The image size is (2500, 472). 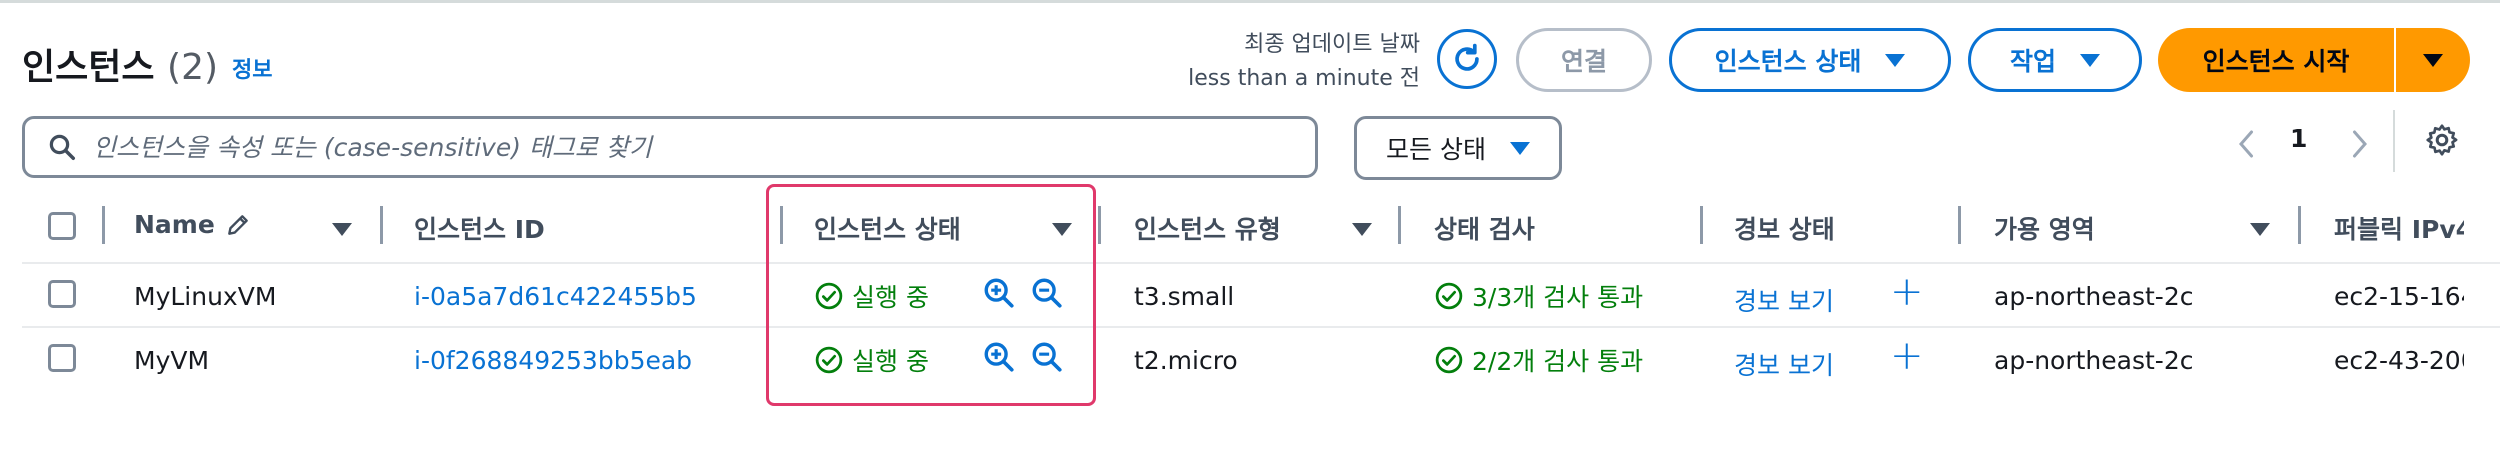 I want to click on top-divider, so click(x=1250, y=1).